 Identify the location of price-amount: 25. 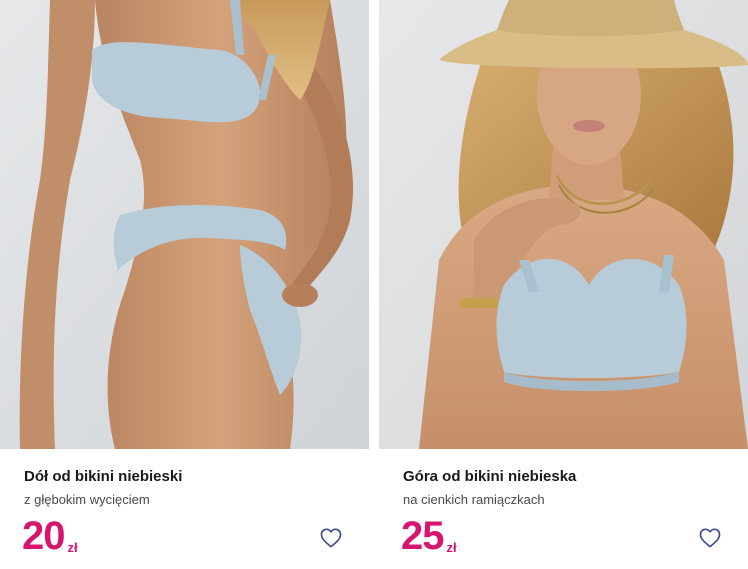
(422, 536).